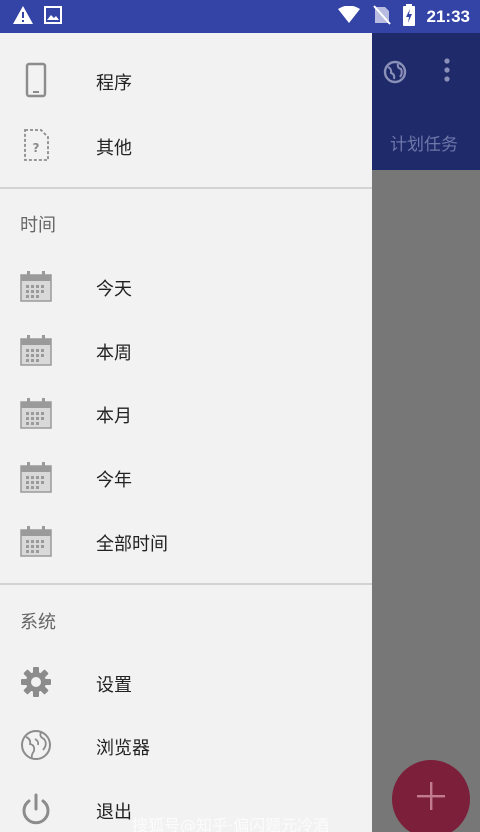 Image resolution: width=480 pixels, height=832 pixels. Describe the element at coordinates (349, 16) in the screenshot. I see `wifi-icon` at that location.